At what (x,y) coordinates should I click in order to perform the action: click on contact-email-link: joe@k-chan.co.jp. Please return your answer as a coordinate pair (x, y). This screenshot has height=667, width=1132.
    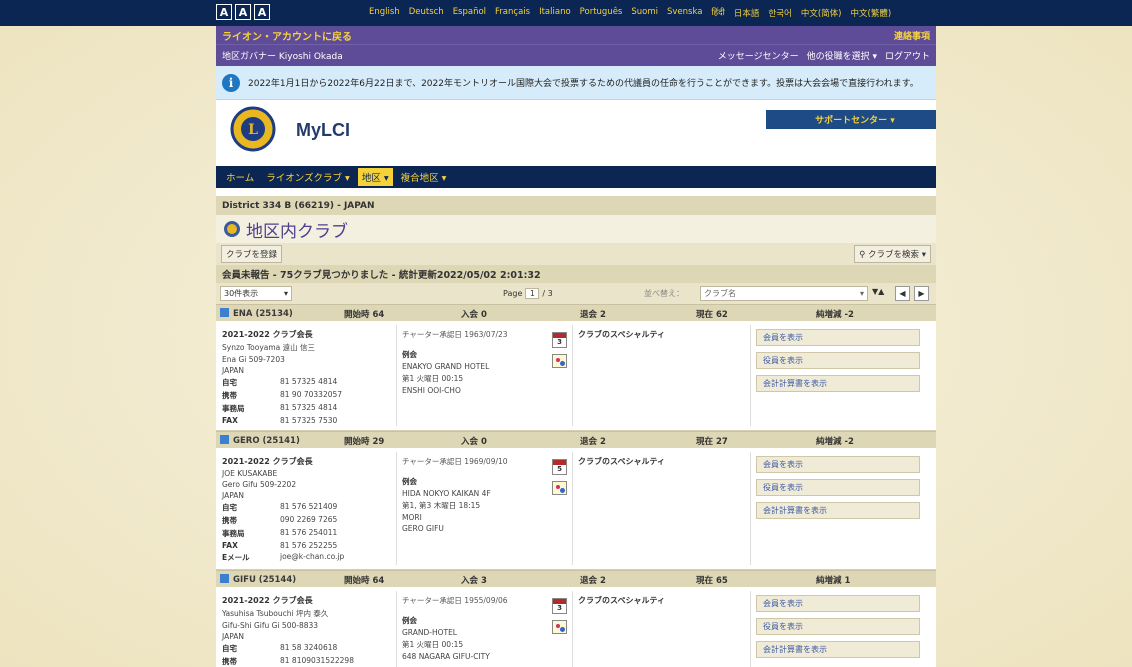
    Looking at the image, I should click on (312, 557).